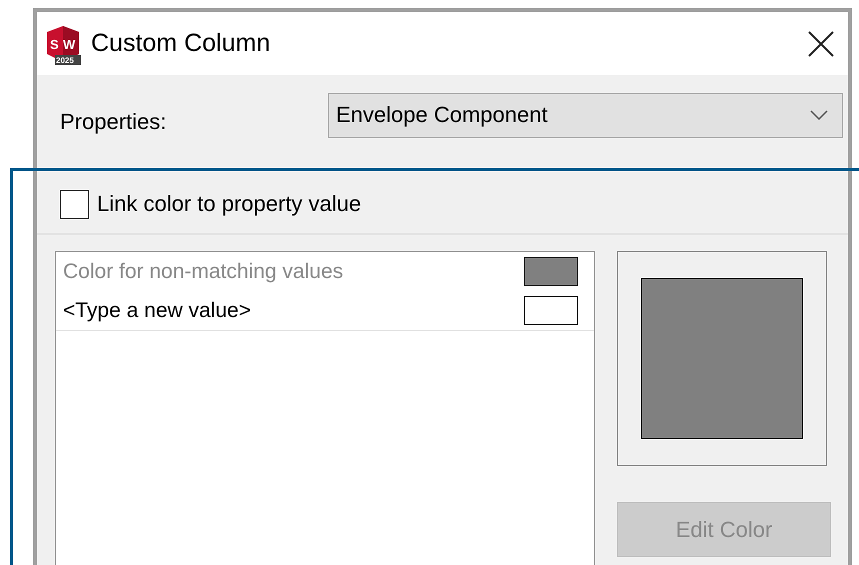  Describe the element at coordinates (114, 122) in the screenshot. I see `properties-label: Properties:` at that location.